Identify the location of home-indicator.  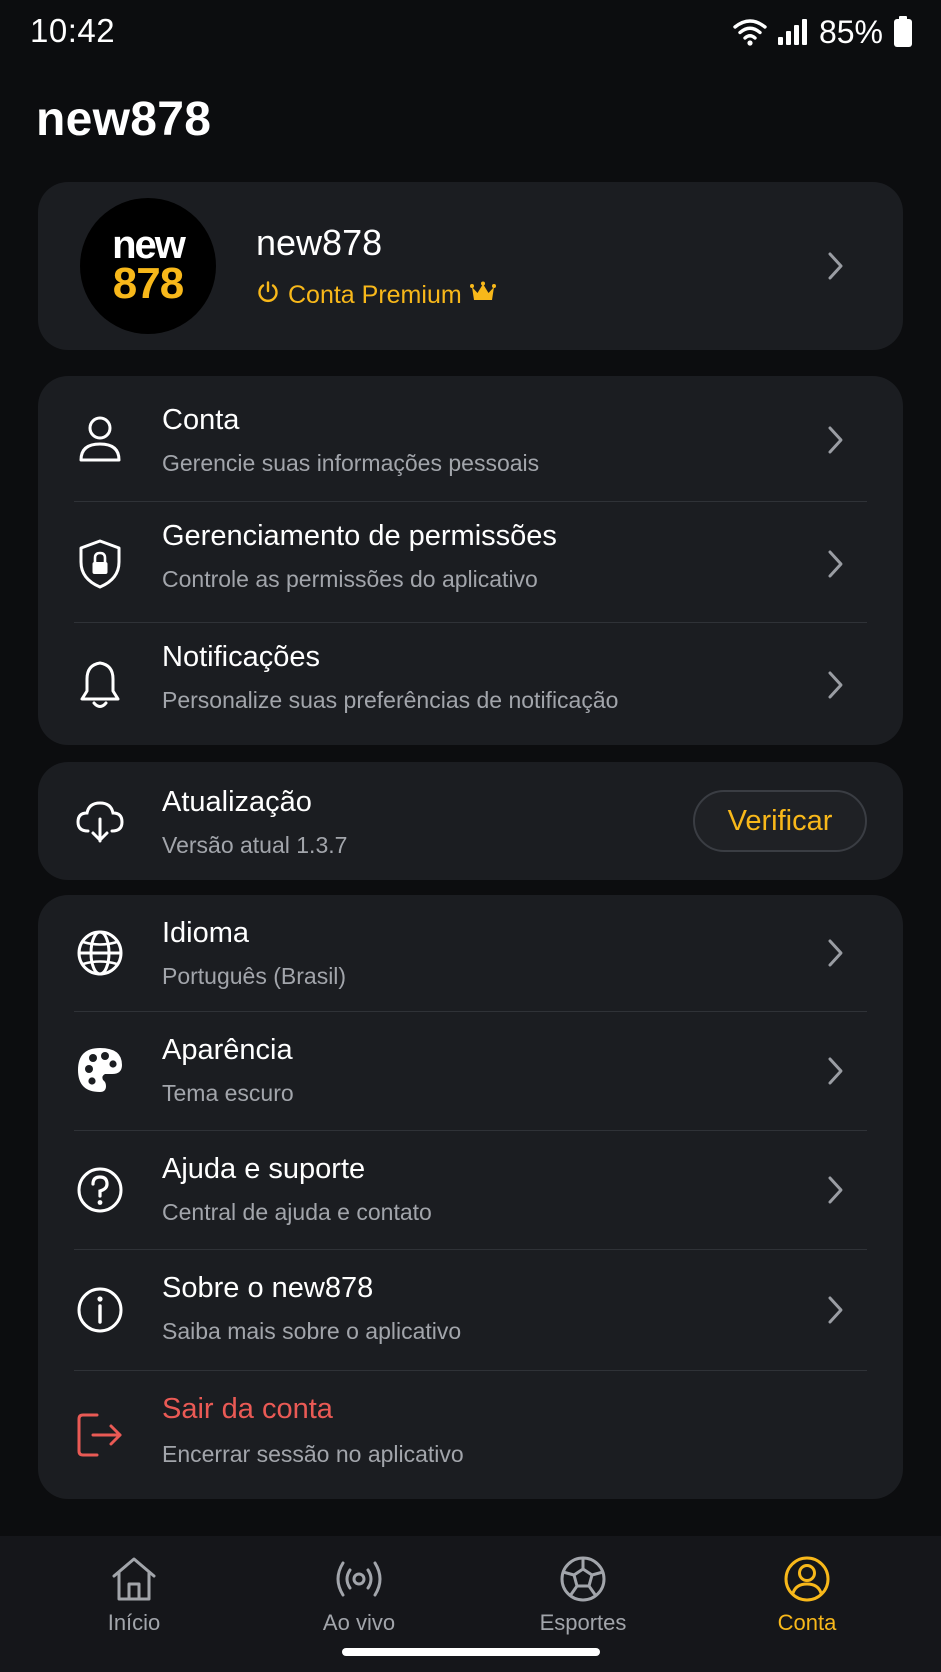
(471, 1652).